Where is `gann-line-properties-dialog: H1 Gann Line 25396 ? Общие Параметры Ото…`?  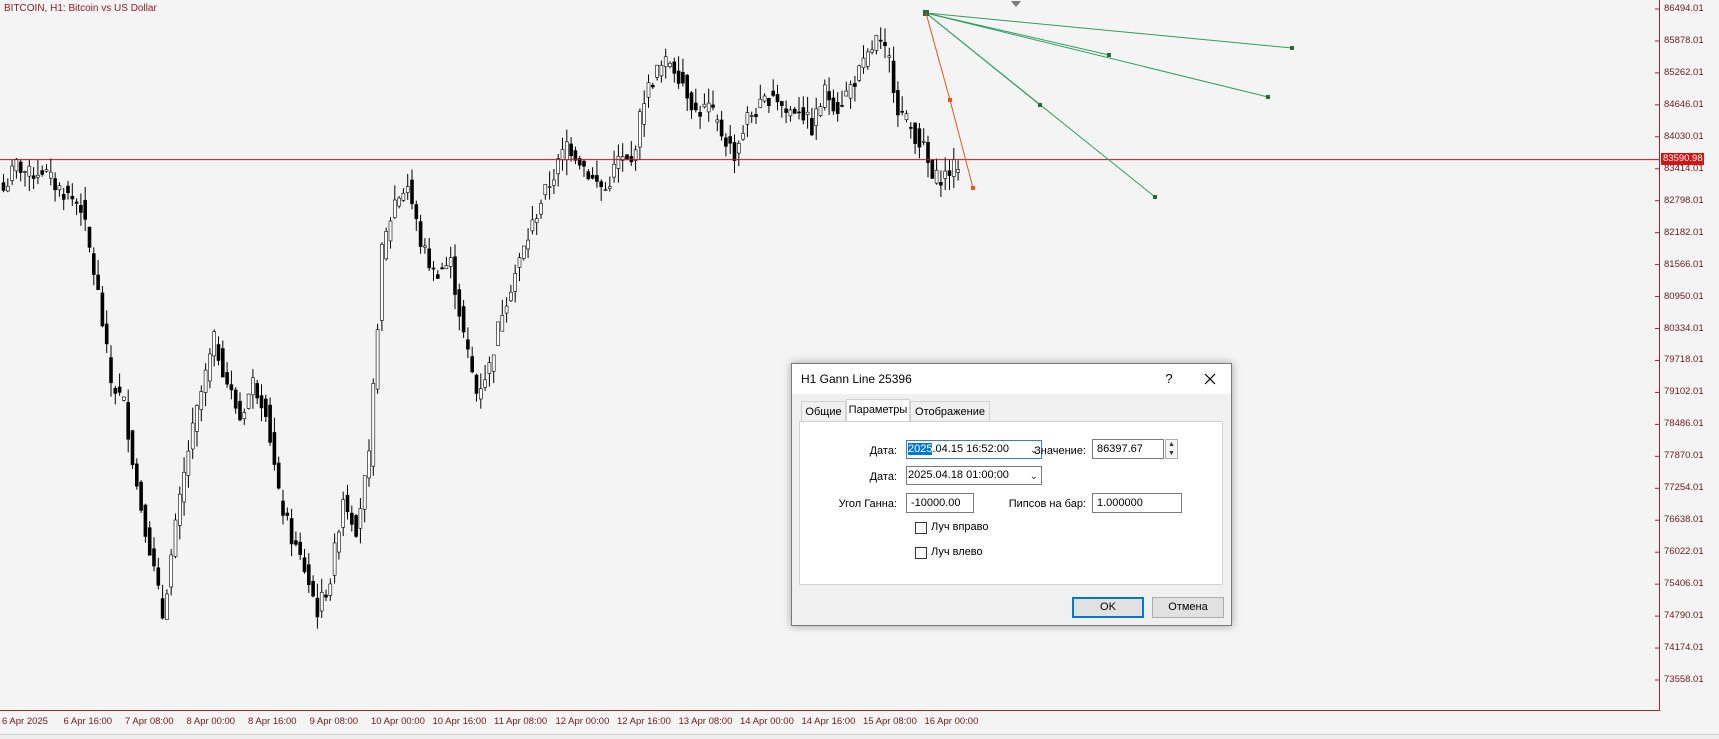 gann-line-properties-dialog: H1 Gann Line 25396 ? Общие Параметры Ото… is located at coordinates (1011, 494).